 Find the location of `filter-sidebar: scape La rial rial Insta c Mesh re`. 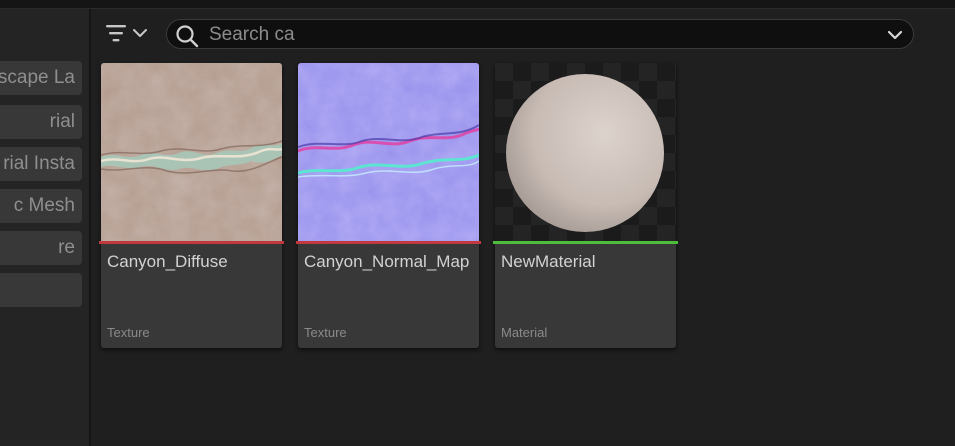

filter-sidebar: scape La rial rial Insta c Mesh re is located at coordinates (45, 227).